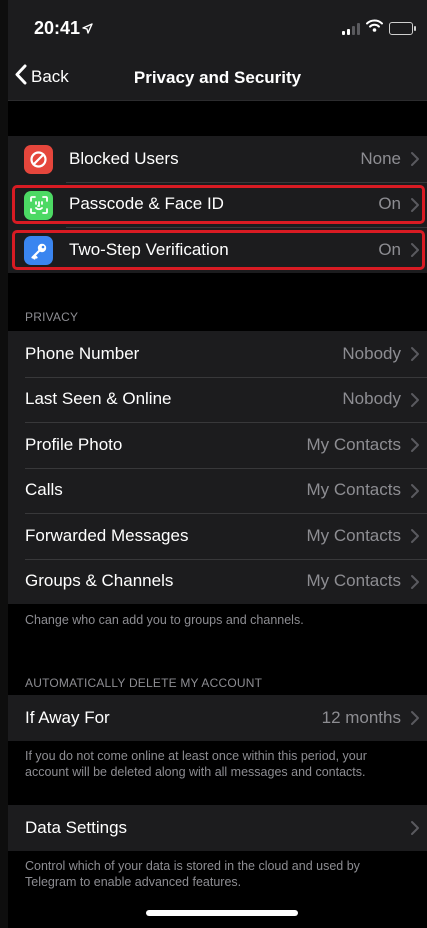 This screenshot has width=427, height=928. Describe the element at coordinates (74, 444) in the screenshot. I see `row-label: Profile Photo` at that location.